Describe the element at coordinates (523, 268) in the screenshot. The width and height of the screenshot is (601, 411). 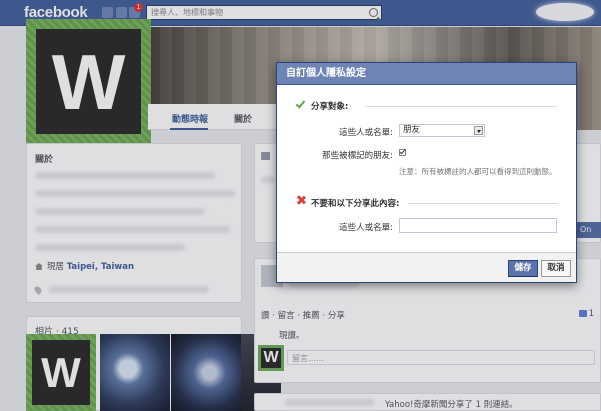
I see `save-button: 儲存` at that location.